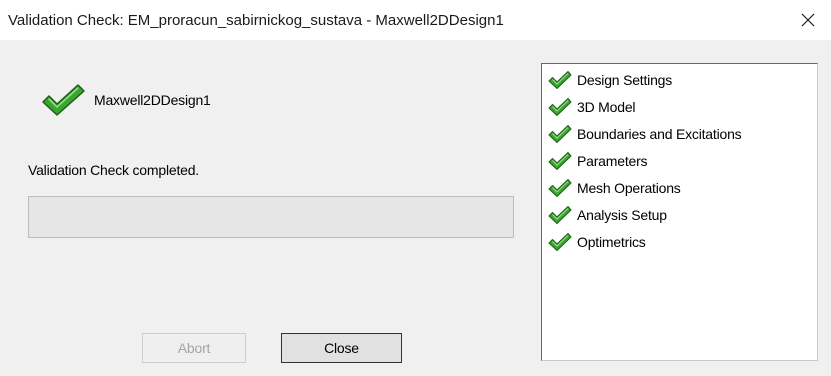 This screenshot has width=831, height=376. I want to click on list-item-optimetrics: Optimetrics, so click(597, 242).